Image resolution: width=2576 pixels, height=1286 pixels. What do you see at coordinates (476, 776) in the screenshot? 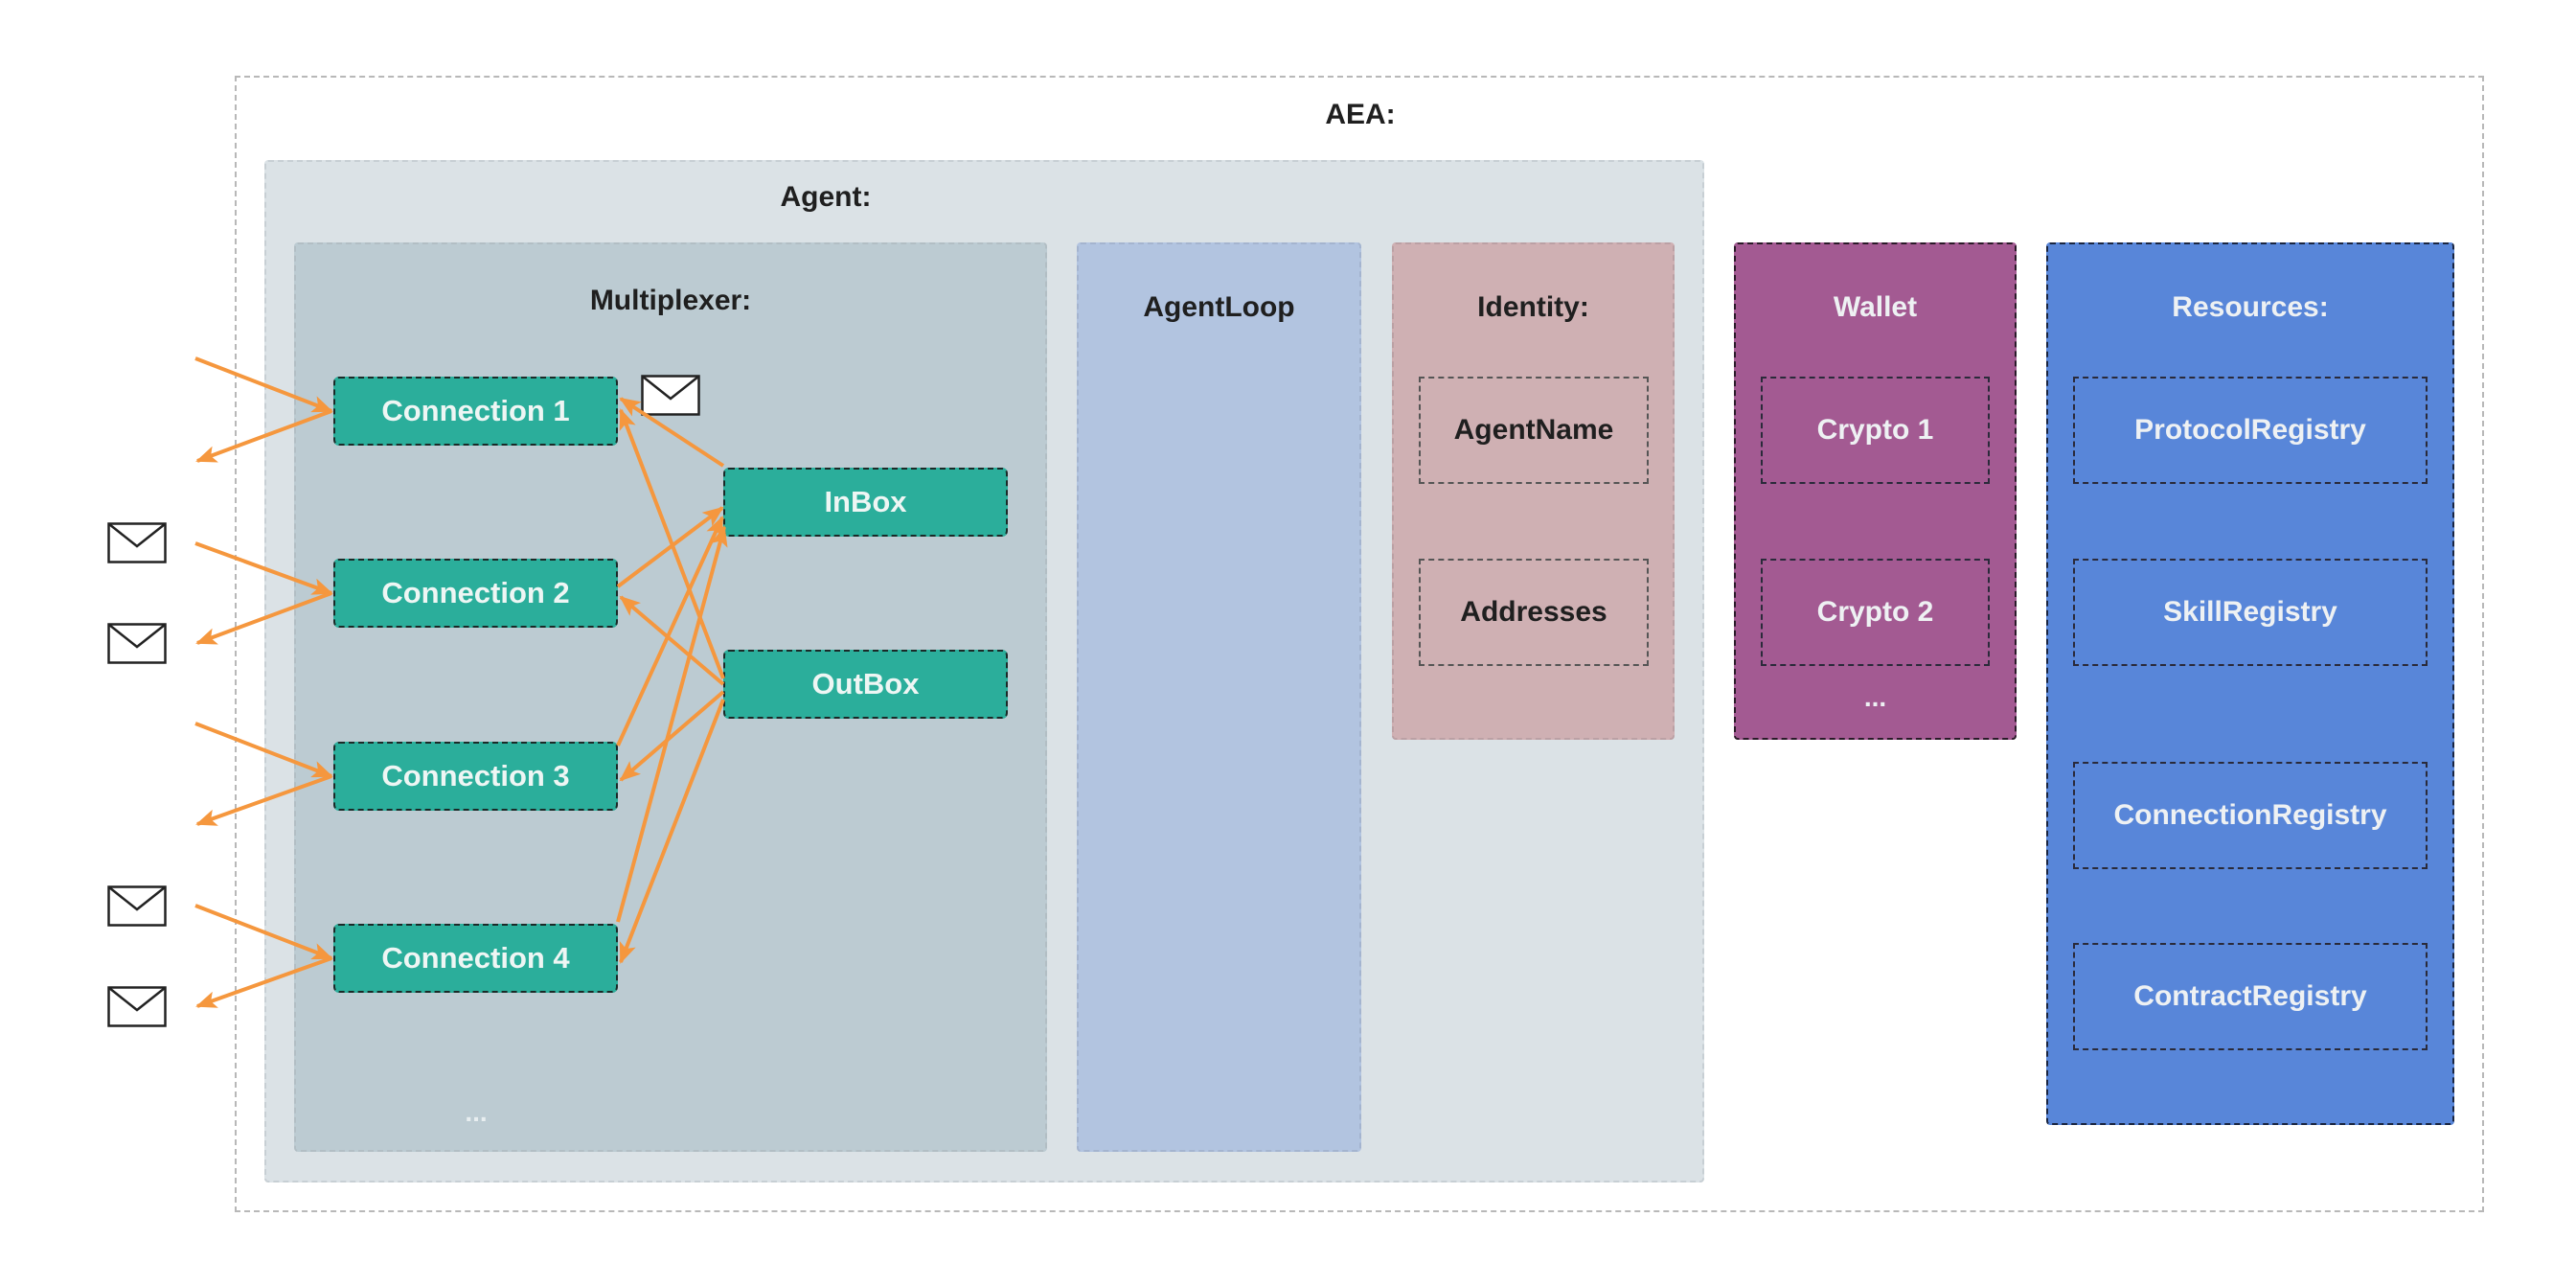
I see `connection-3: Connection 3` at bounding box center [476, 776].